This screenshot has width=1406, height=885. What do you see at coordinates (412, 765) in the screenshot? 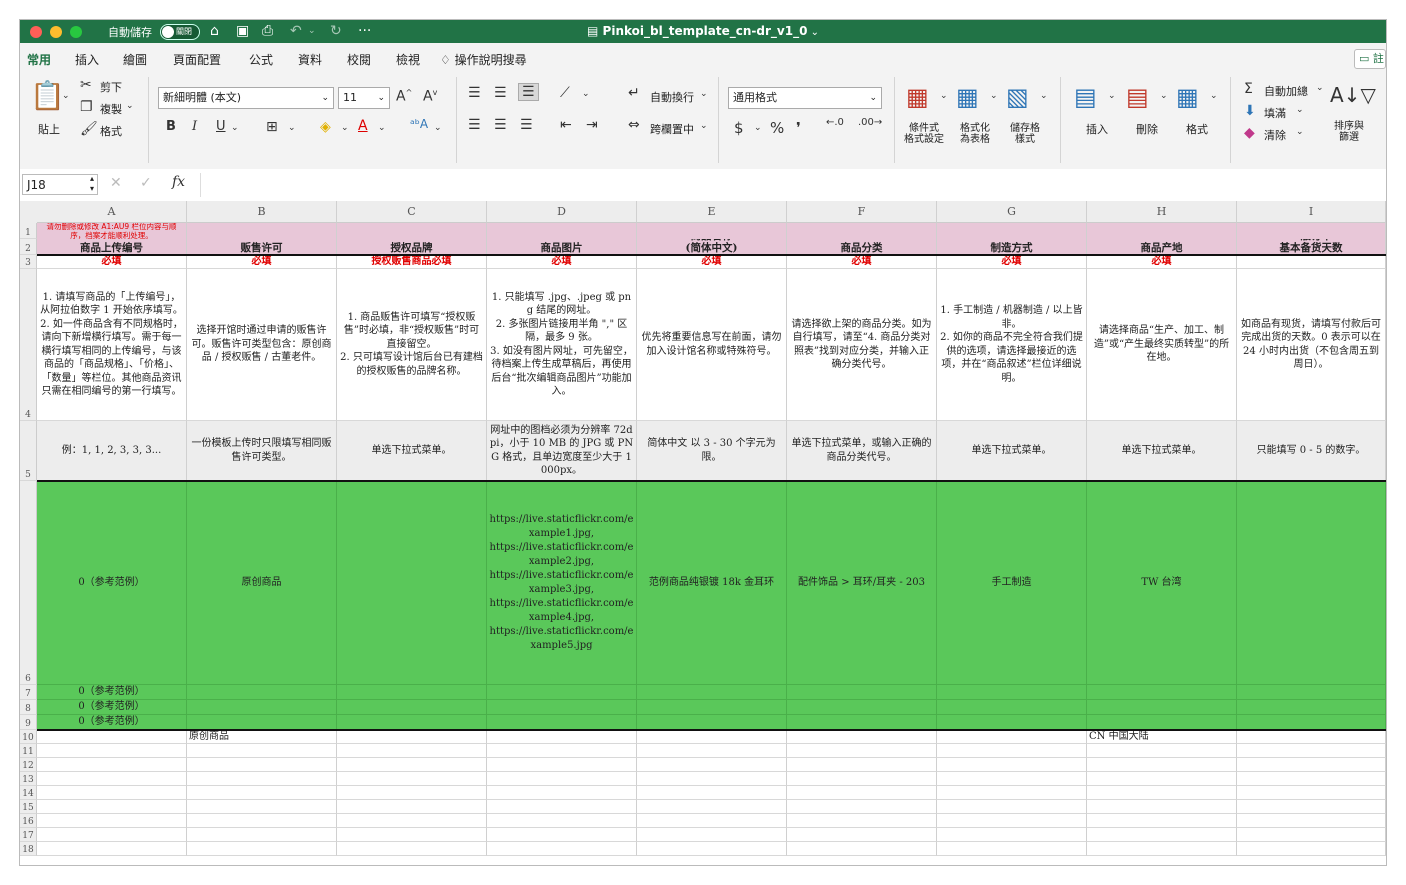
I see `cell-r12-c` at bounding box center [412, 765].